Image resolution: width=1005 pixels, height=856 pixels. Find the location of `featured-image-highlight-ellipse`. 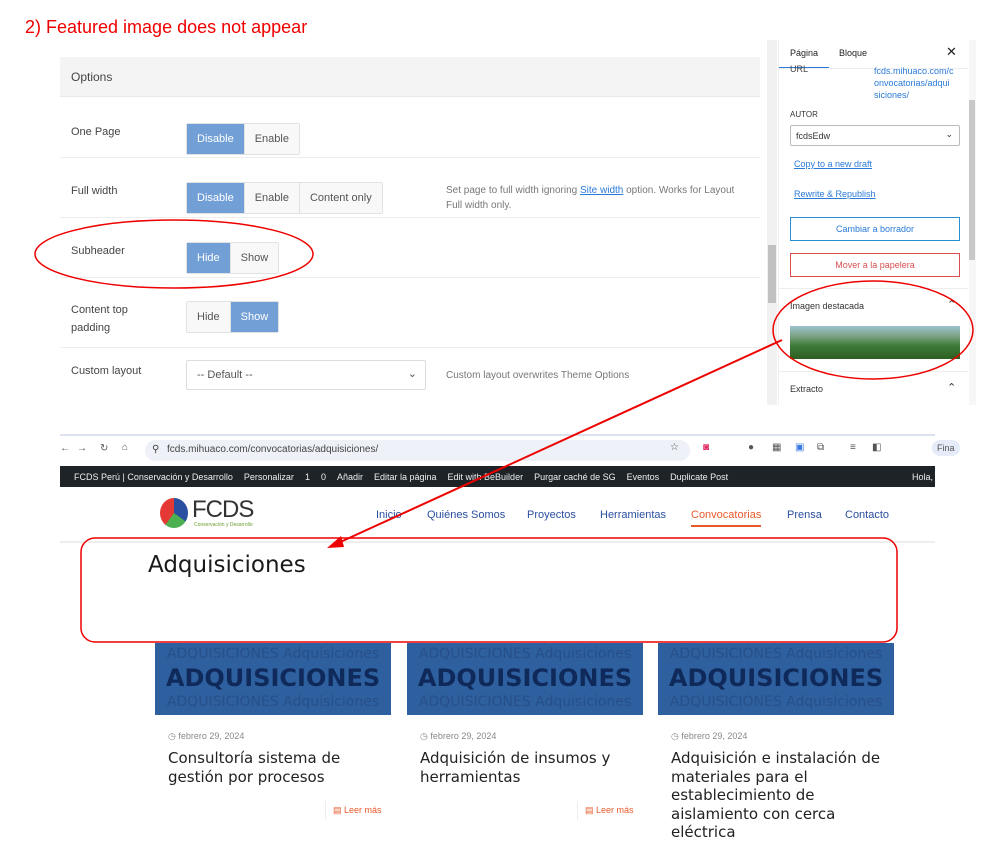

featured-image-highlight-ellipse is located at coordinates (873, 330).